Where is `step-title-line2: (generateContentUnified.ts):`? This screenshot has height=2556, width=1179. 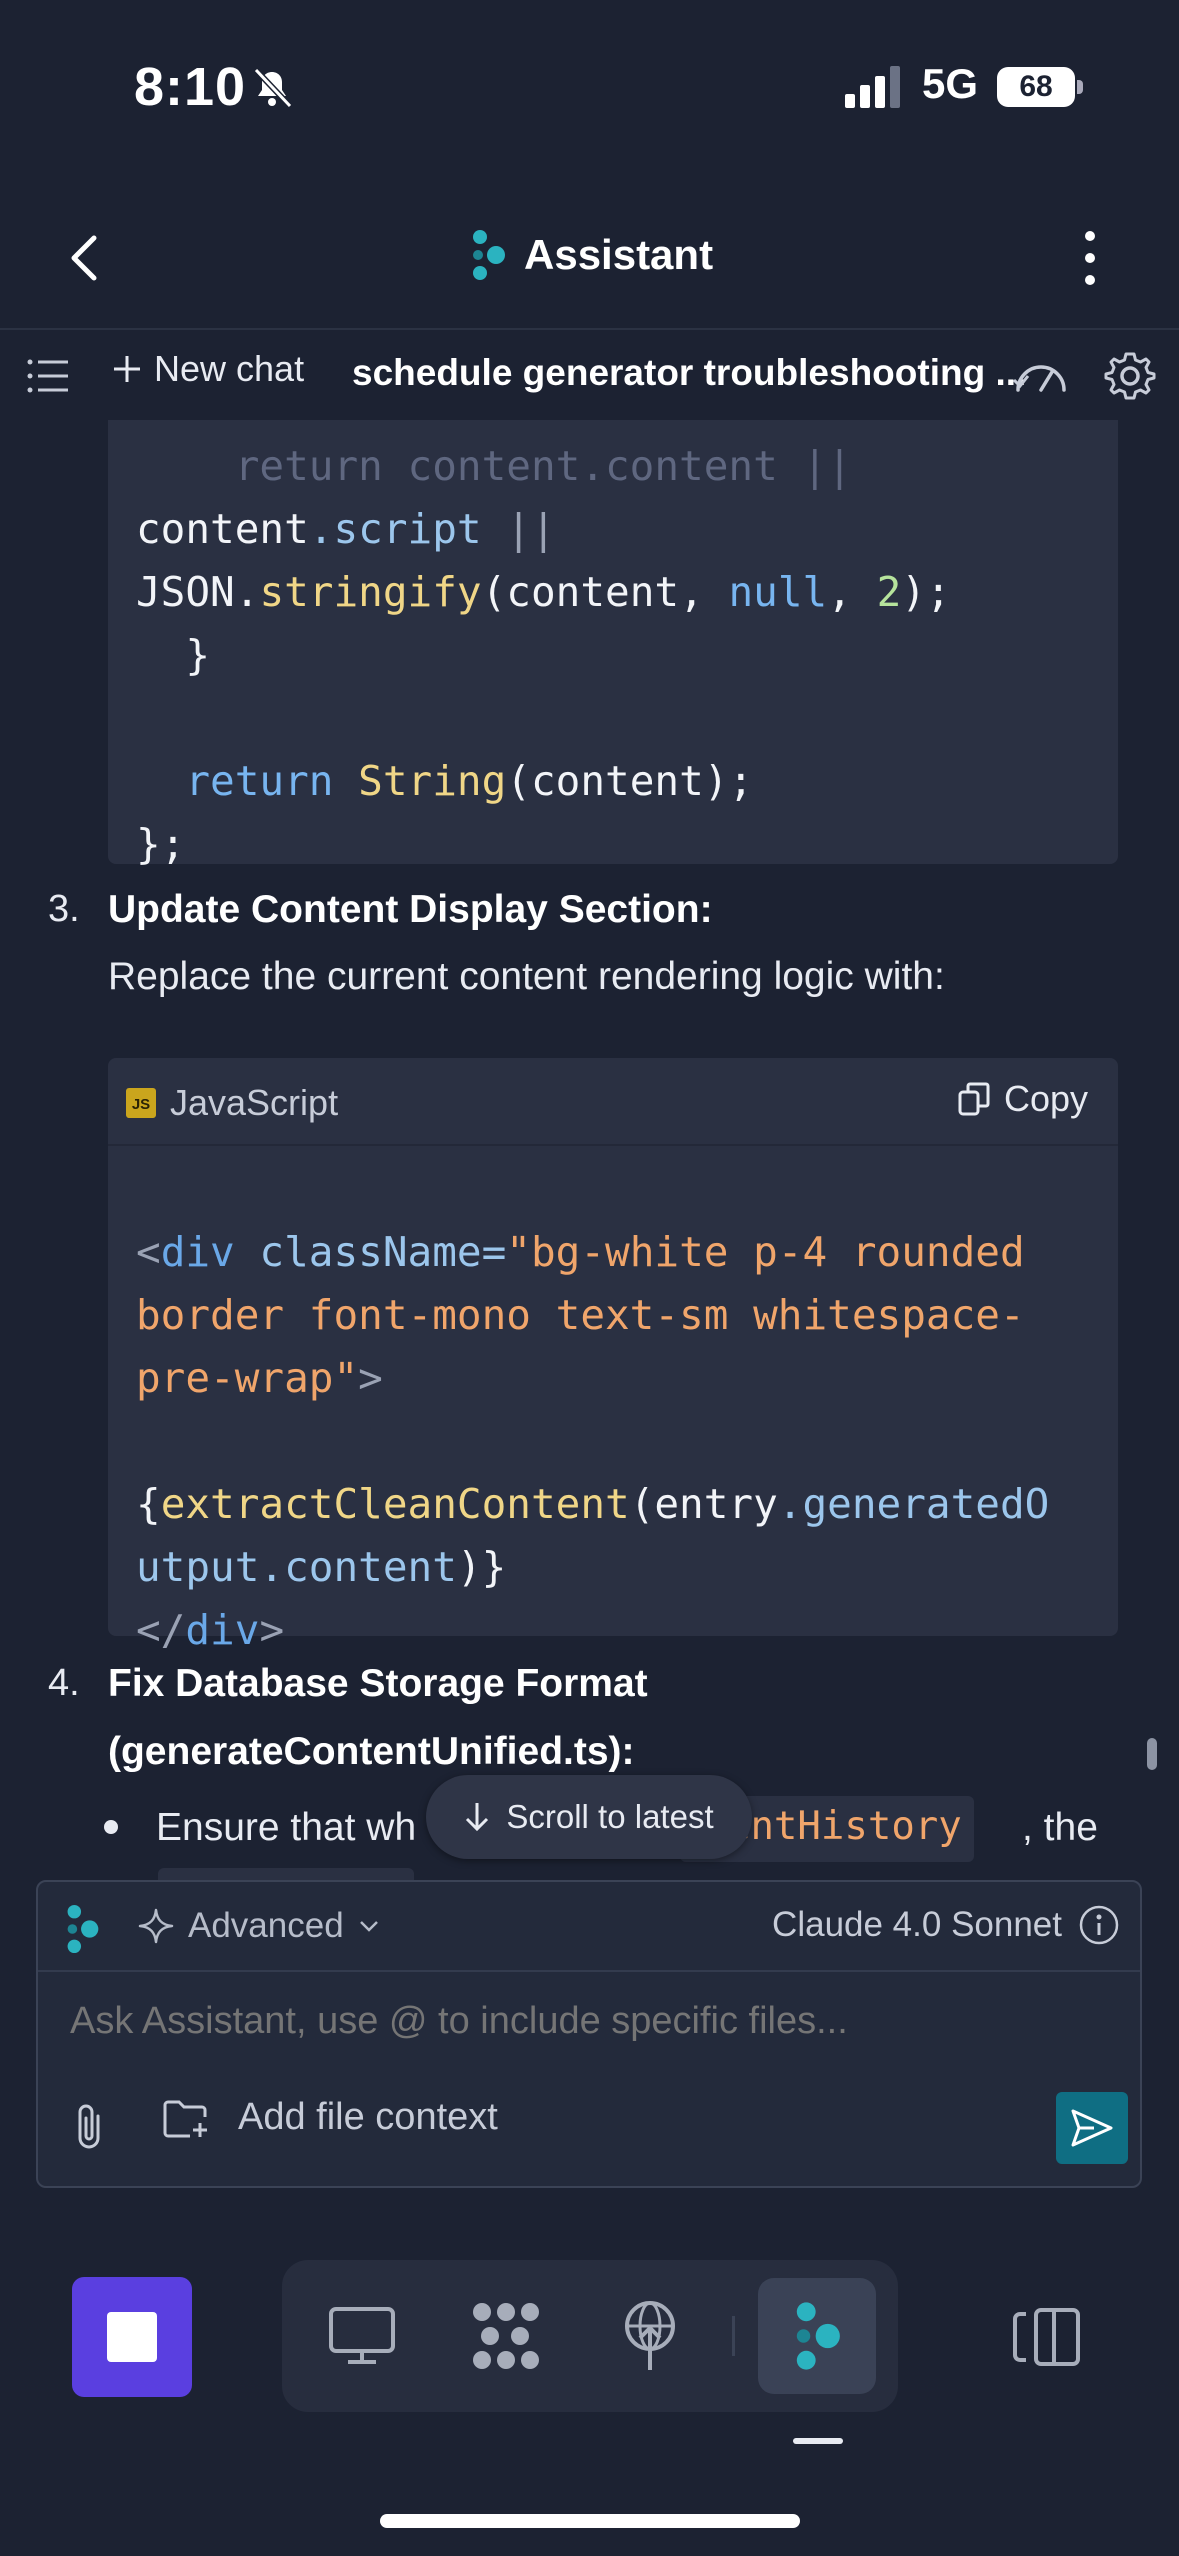 step-title-line2: (generateContentUnified.ts): is located at coordinates (371, 1751).